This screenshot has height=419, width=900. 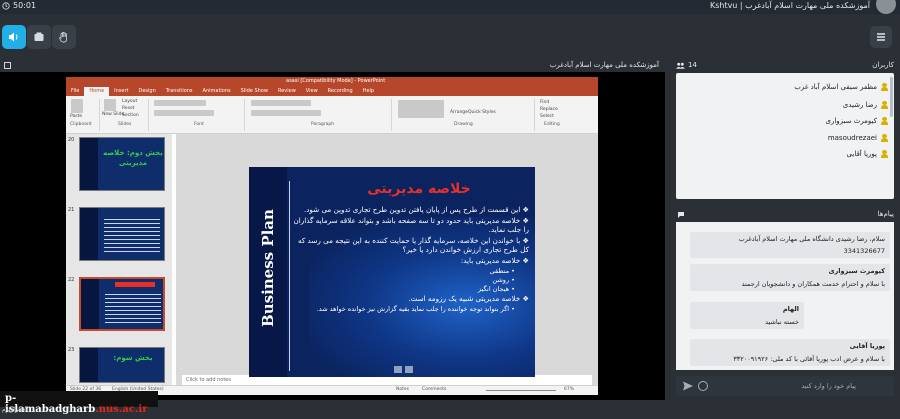 I want to click on paste-label: Paste, so click(x=76, y=116).